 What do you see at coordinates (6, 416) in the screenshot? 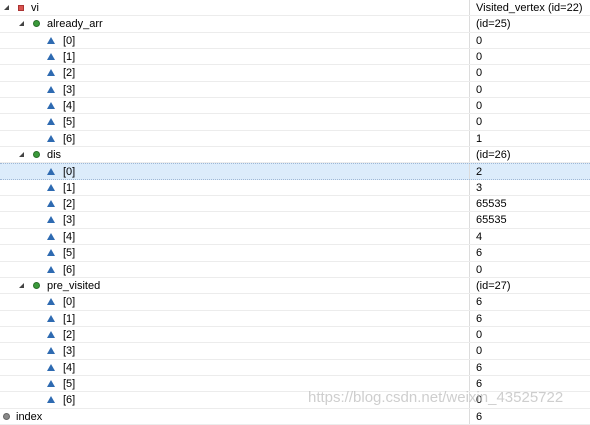
I see `local-variable-icon` at bounding box center [6, 416].